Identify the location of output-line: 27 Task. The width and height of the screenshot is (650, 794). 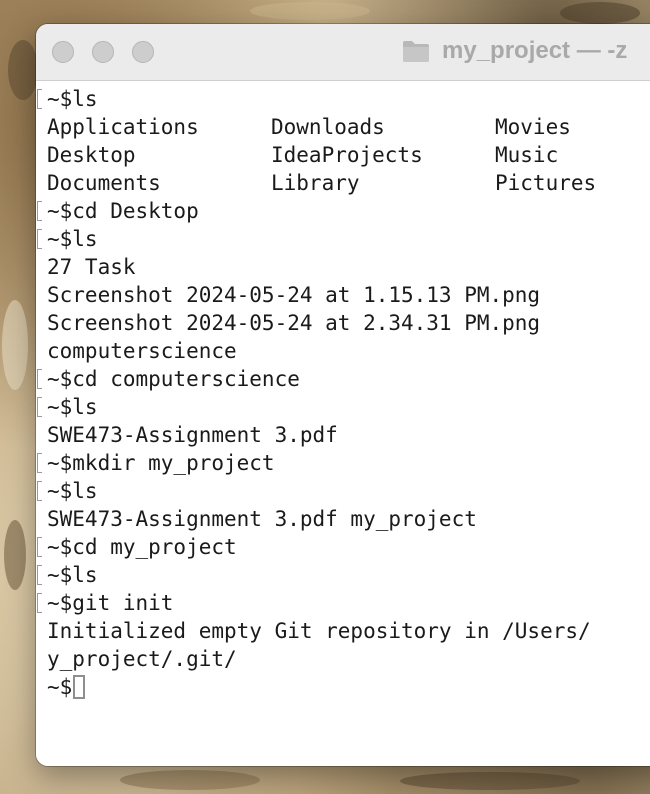
(91, 267).